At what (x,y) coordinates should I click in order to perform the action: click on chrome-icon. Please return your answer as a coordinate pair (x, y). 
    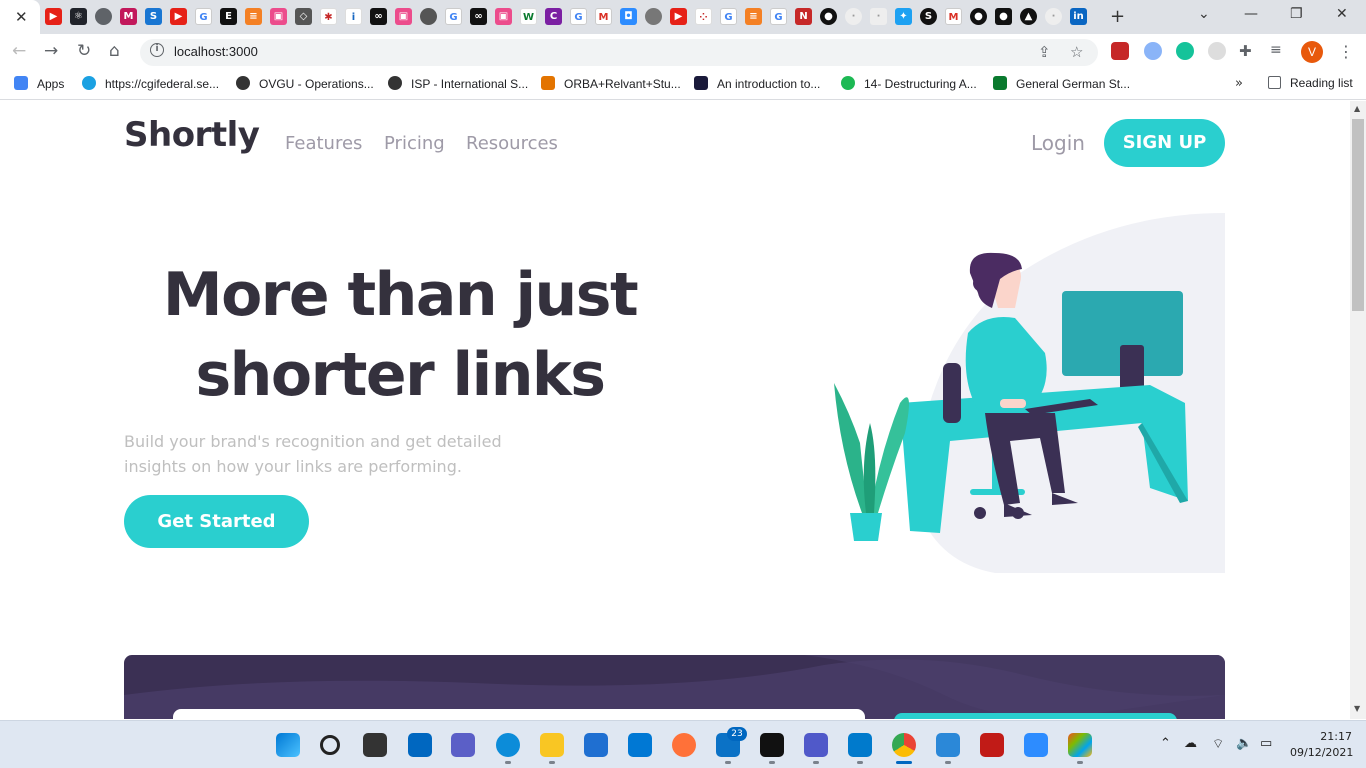
    Looking at the image, I should click on (904, 745).